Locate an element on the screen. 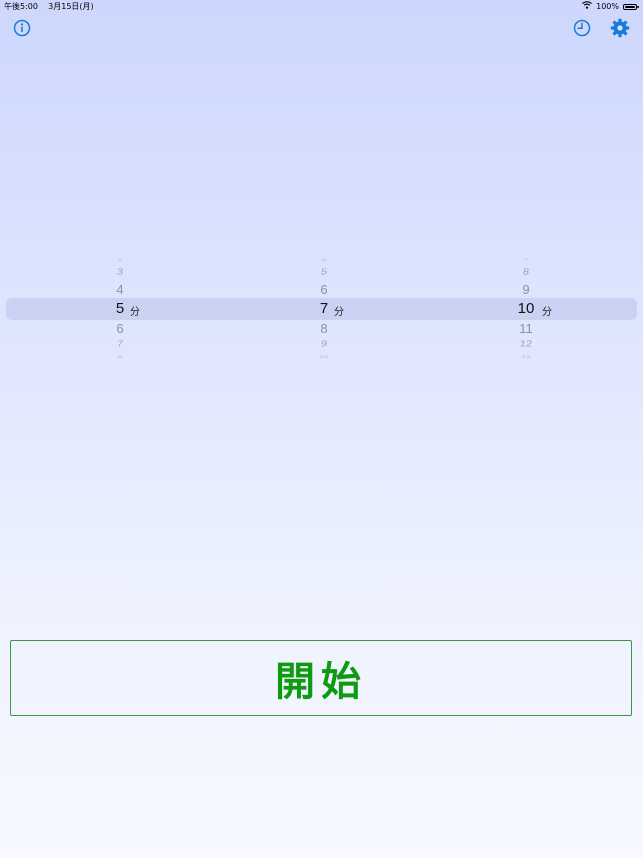  status-bar: 午後5:00 3月15日(月) 100% is located at coordinates (321, 7).